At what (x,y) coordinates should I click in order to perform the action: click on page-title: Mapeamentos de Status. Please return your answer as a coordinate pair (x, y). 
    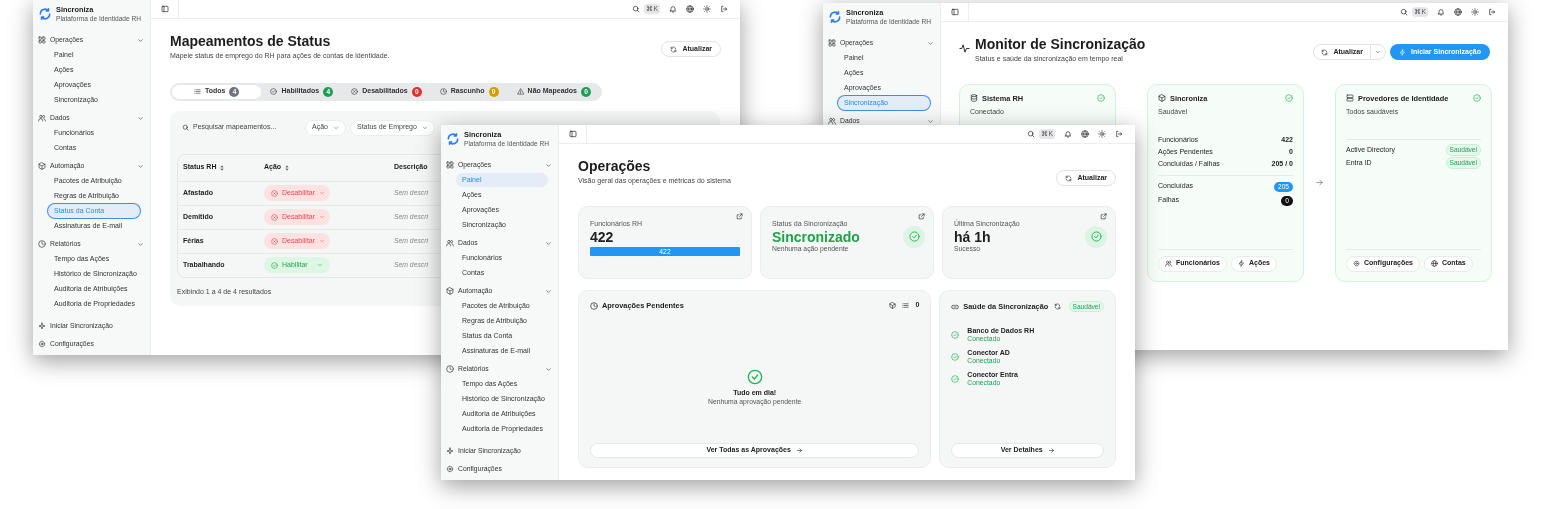
    Looking at the image, I should click on (251, 41).